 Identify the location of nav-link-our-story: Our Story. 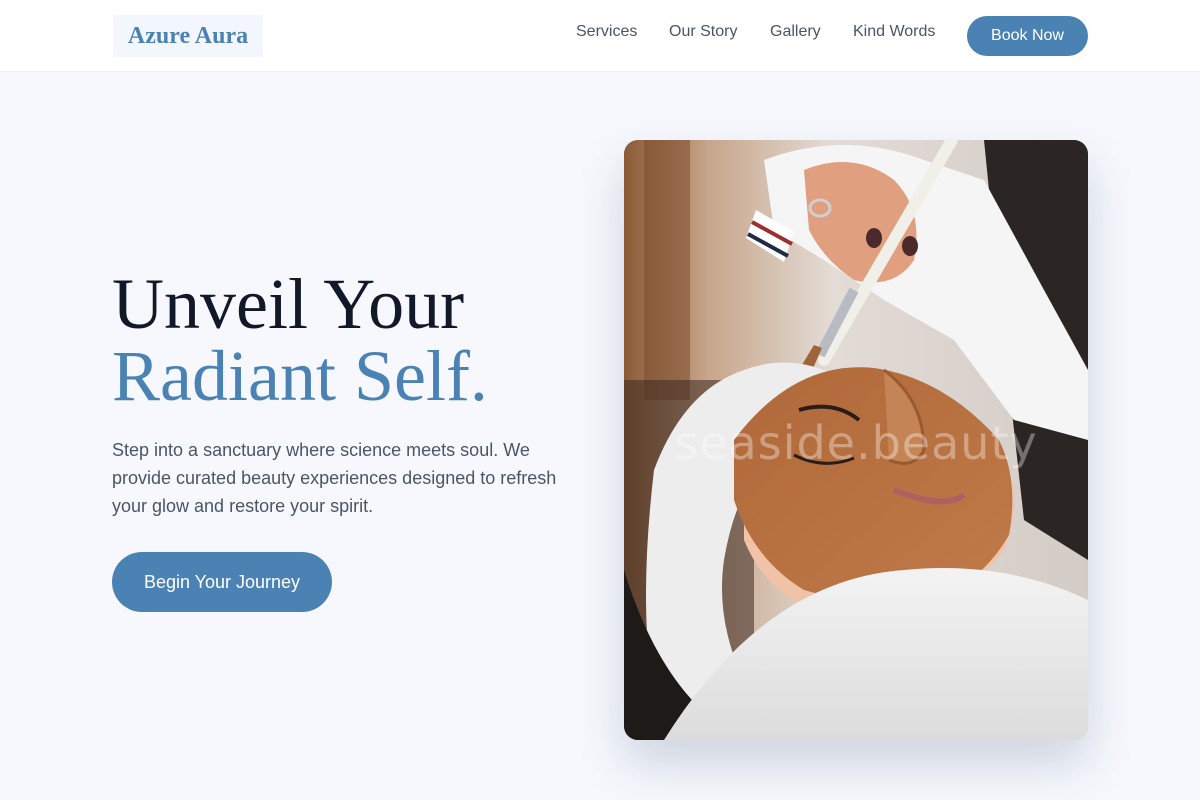
(703, 32).